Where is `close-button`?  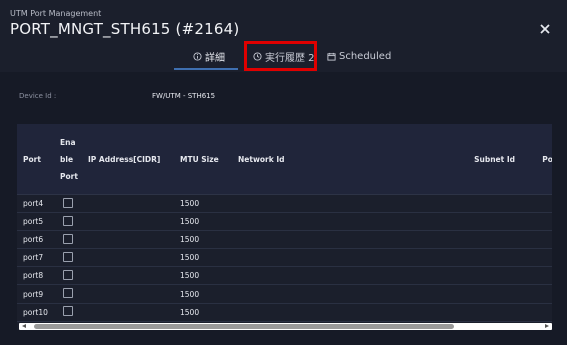
close-button is located at coordinates (545, 29).